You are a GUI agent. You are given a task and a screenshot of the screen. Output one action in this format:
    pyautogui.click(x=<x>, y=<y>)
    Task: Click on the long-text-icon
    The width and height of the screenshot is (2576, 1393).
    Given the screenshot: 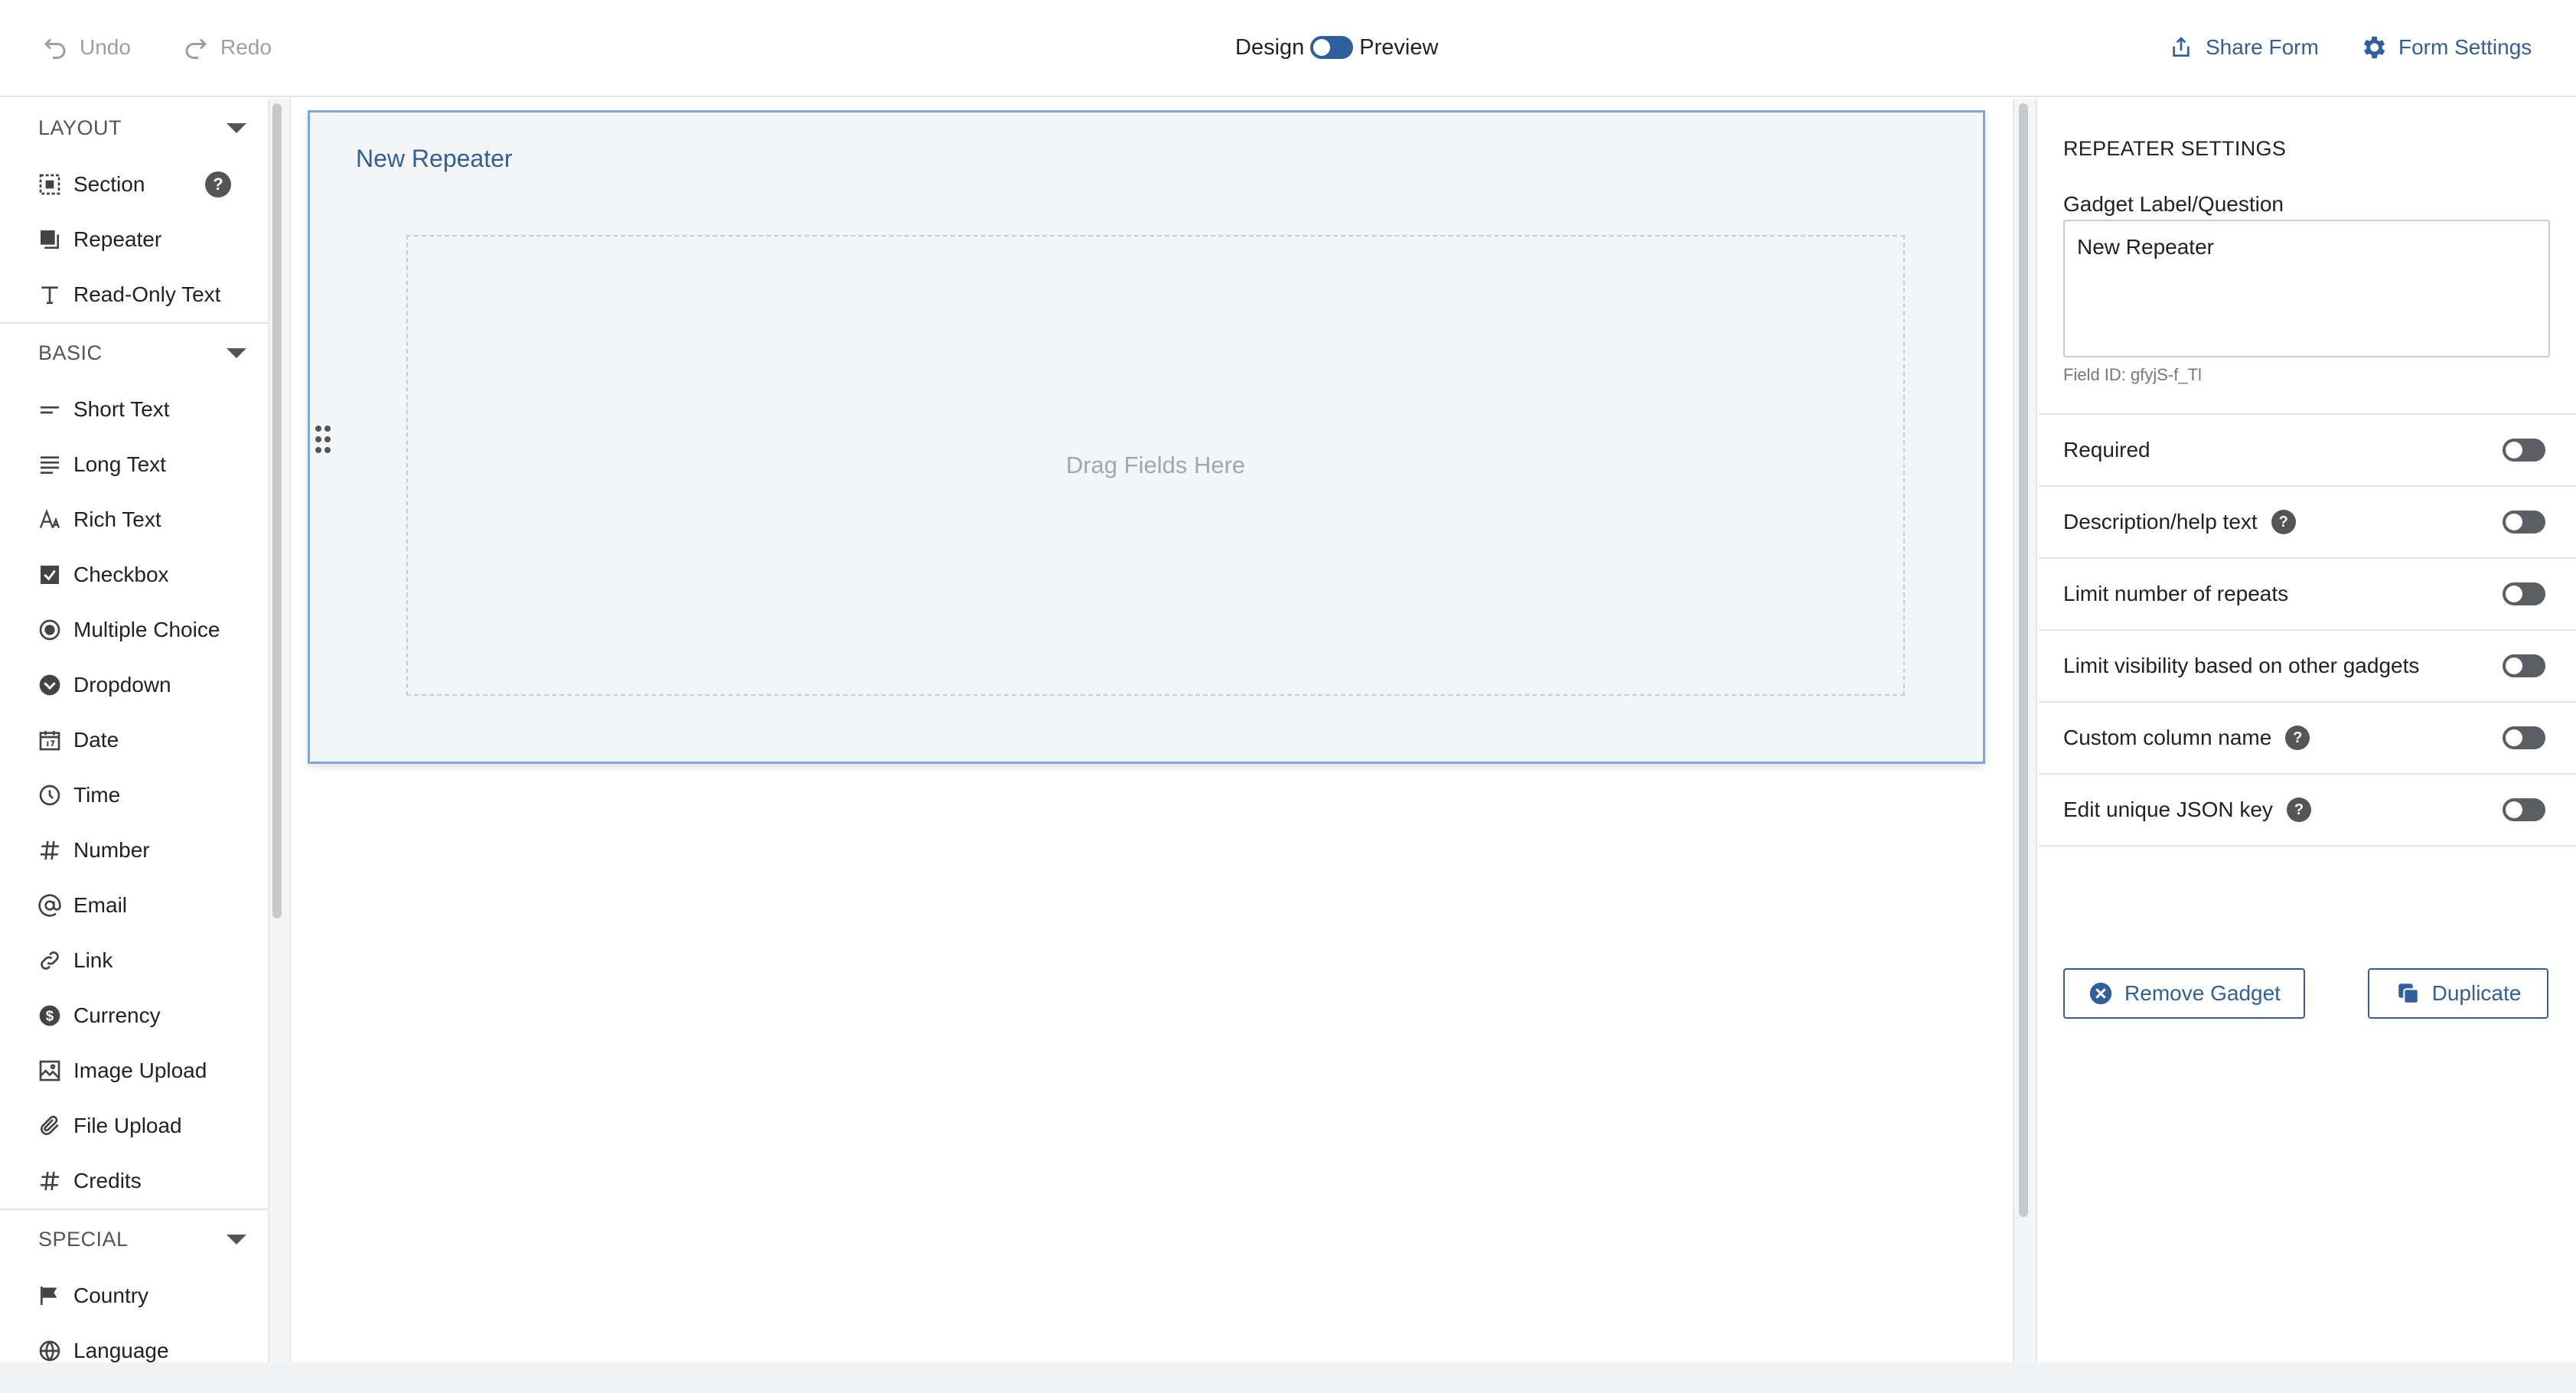 What is the action you would take?
    pyautogui.click(x=50, y=465)
    